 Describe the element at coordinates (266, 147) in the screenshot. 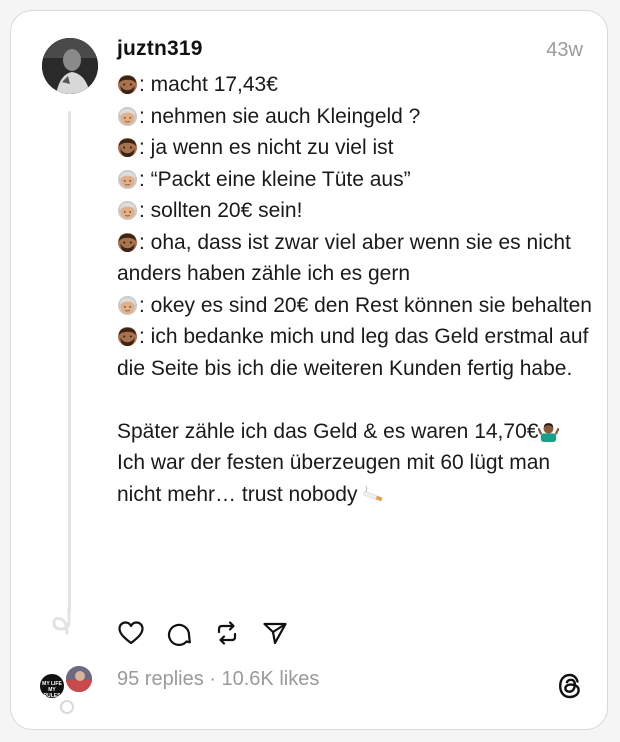

I see `post-text: : ja wenn es nicht zu viel ist` at that location.